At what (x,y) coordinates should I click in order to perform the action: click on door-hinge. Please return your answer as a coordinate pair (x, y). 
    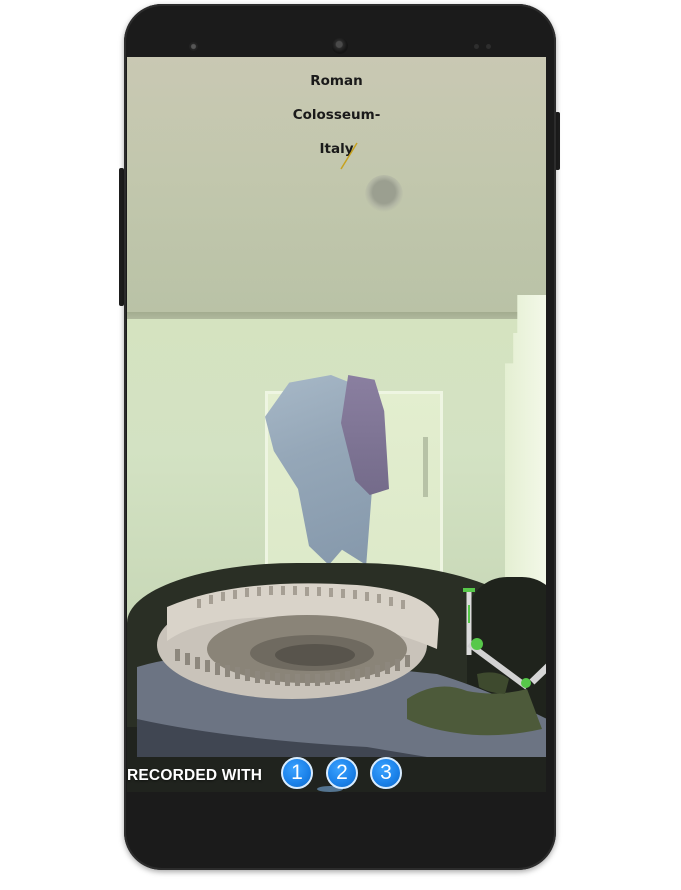
    Looking at the image, I should click on (425, 467).